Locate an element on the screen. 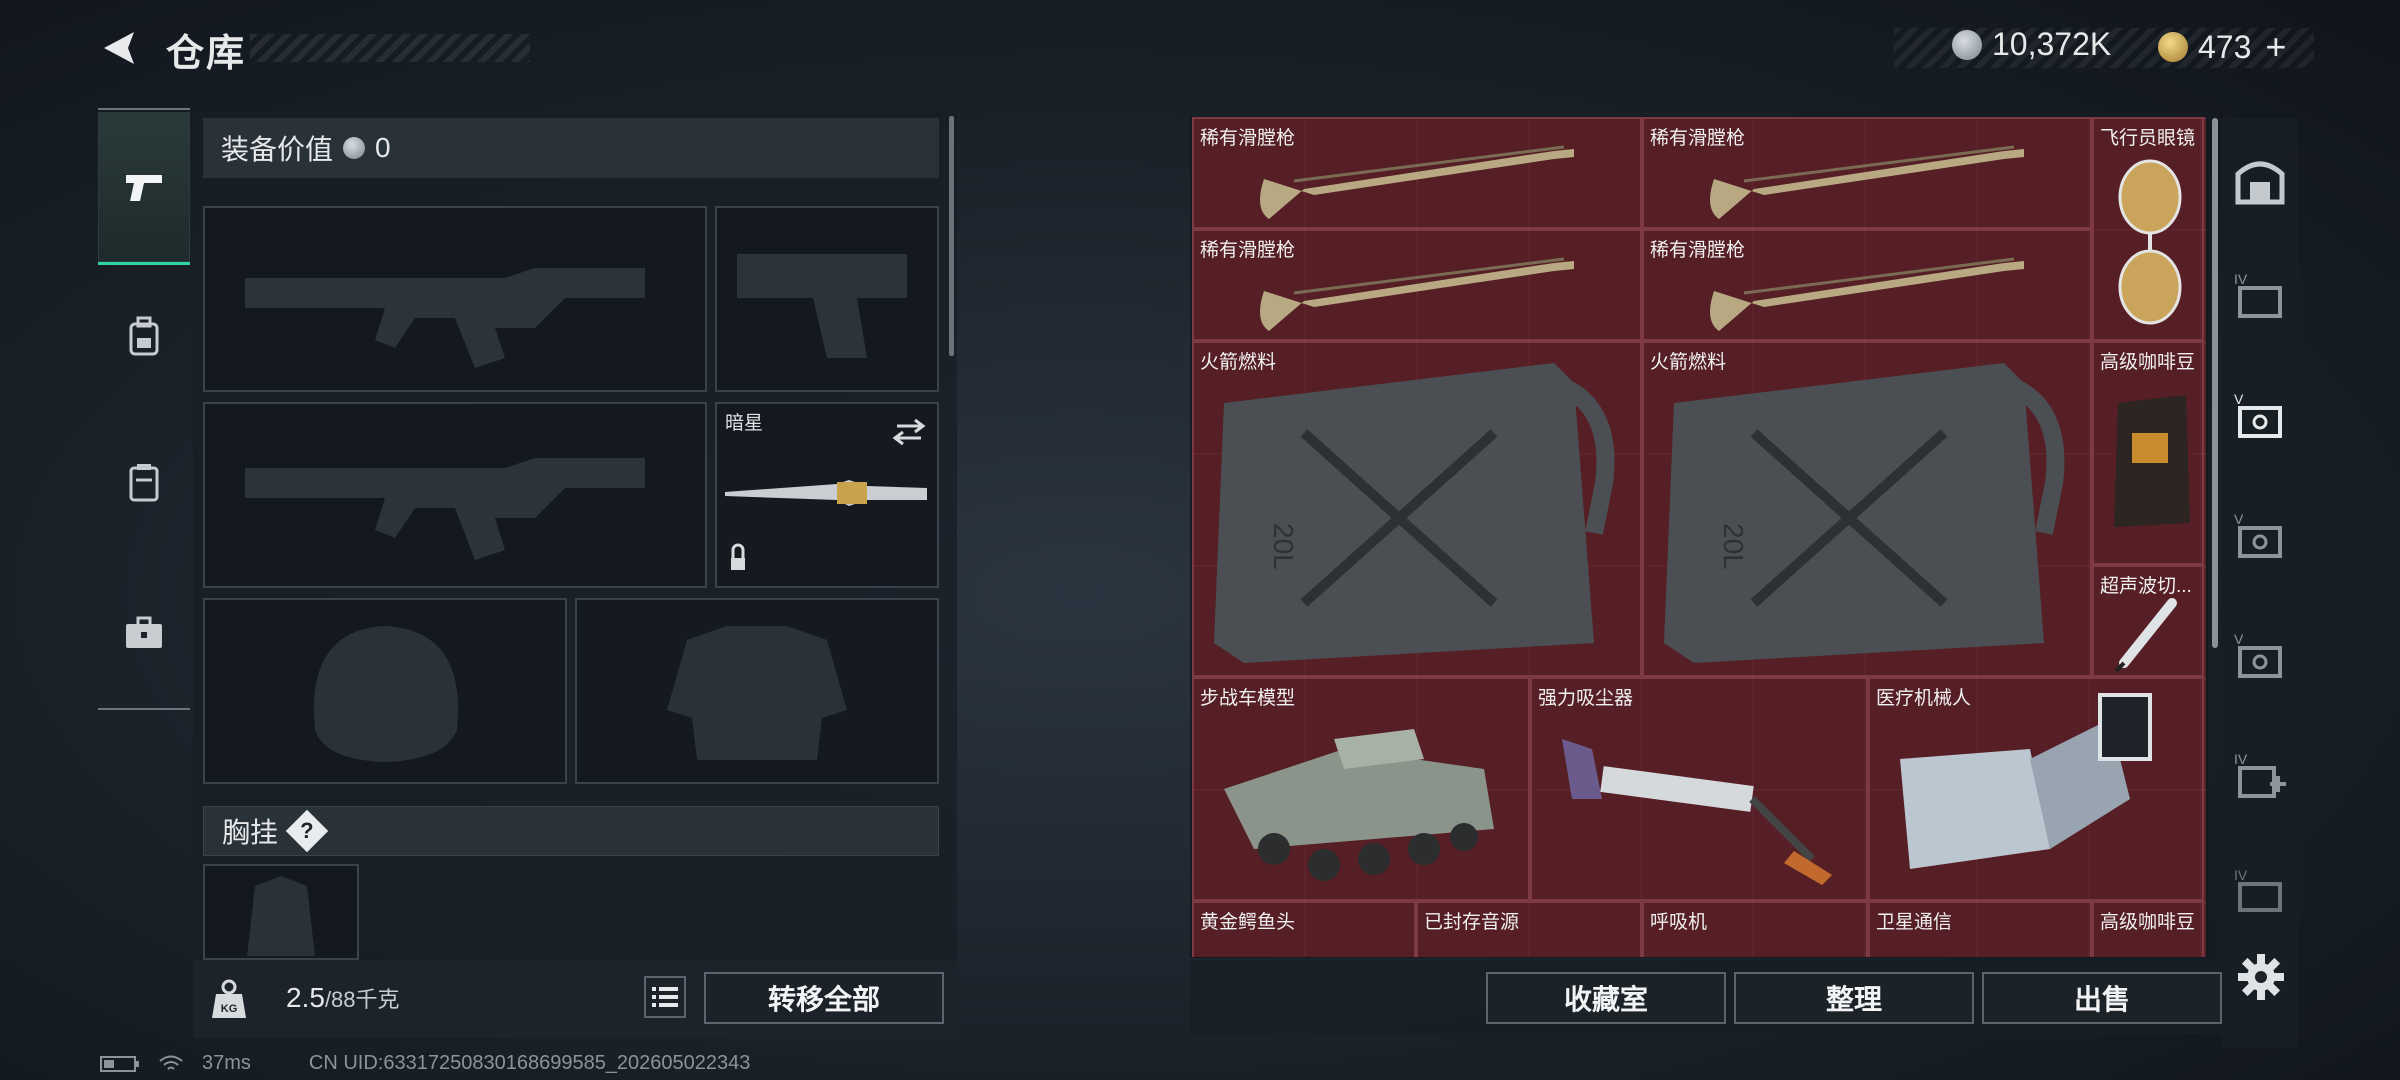 The width and height of the screenshot is (2400, 1080). chest-rig-header: 胸挂 ? is located at coordinates (571, 831).